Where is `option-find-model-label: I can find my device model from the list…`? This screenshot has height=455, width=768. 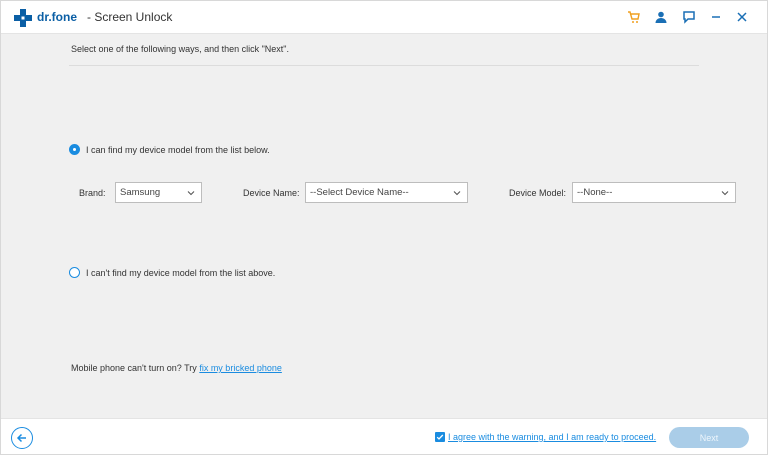
option-find-model-label: I can find my device model from the list… is located at coordinates (178, 149).